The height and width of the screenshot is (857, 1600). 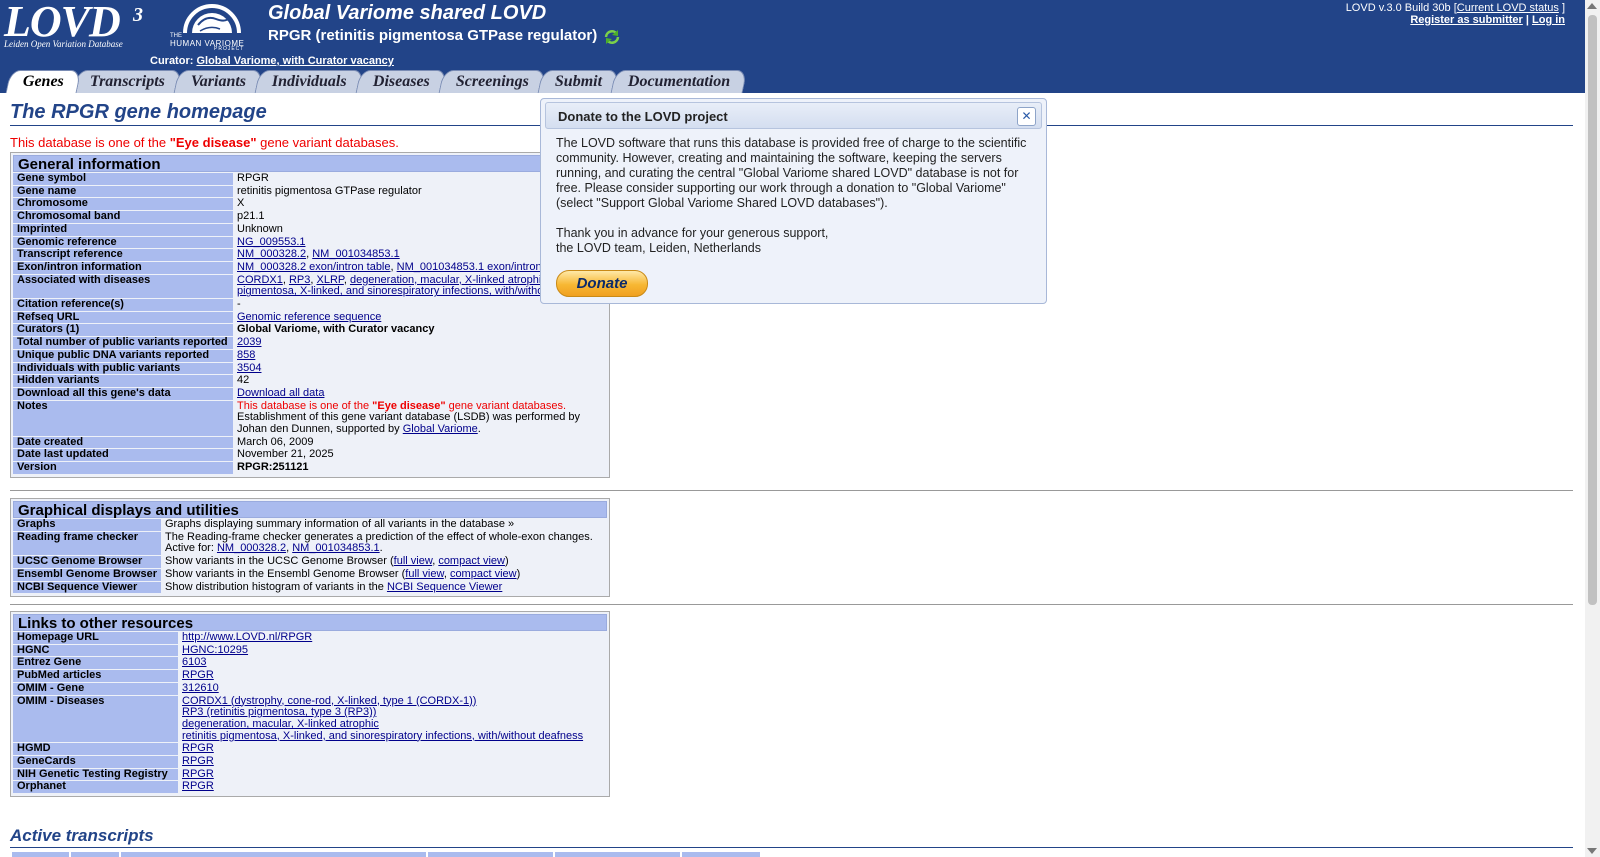 I want to click on rfc-transcript-link: NM_000328.2, so click(x=251, y=548).